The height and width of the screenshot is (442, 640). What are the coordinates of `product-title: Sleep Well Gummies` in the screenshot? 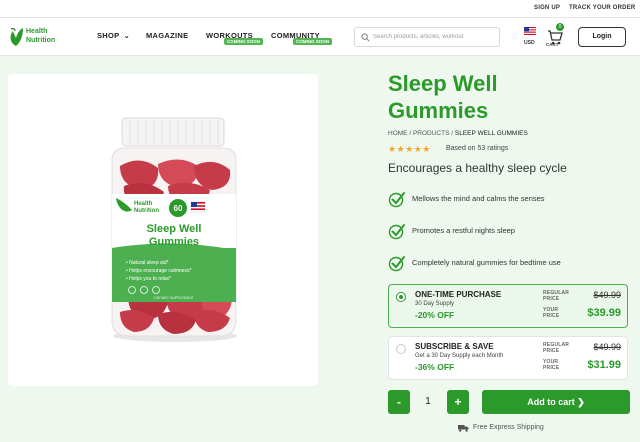 It's located at (503, 97).